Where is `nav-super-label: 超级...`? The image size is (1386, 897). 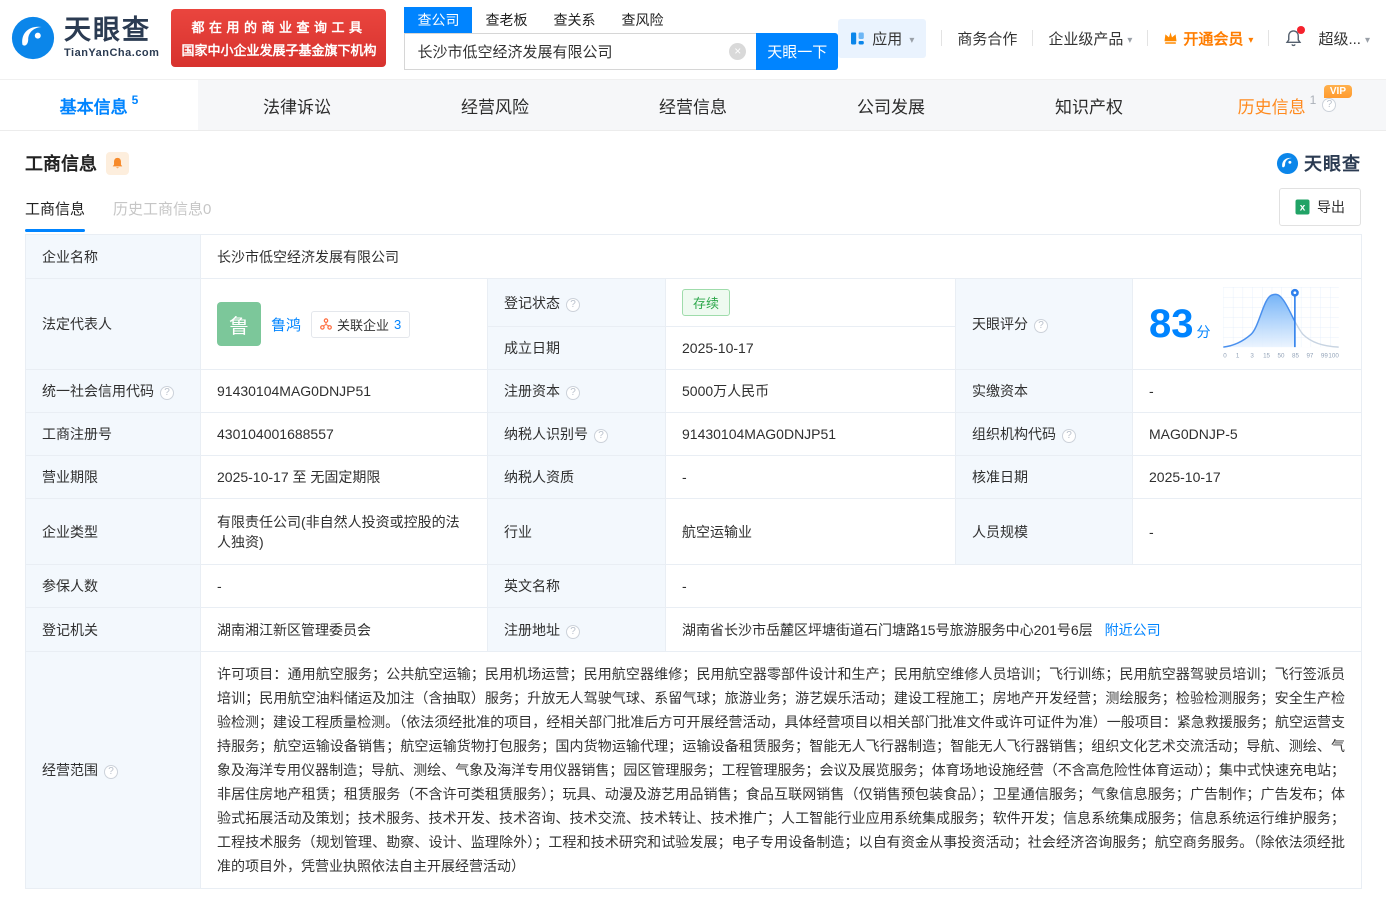 nav-super-label: 超级... is located at coordinates (1339, 39).